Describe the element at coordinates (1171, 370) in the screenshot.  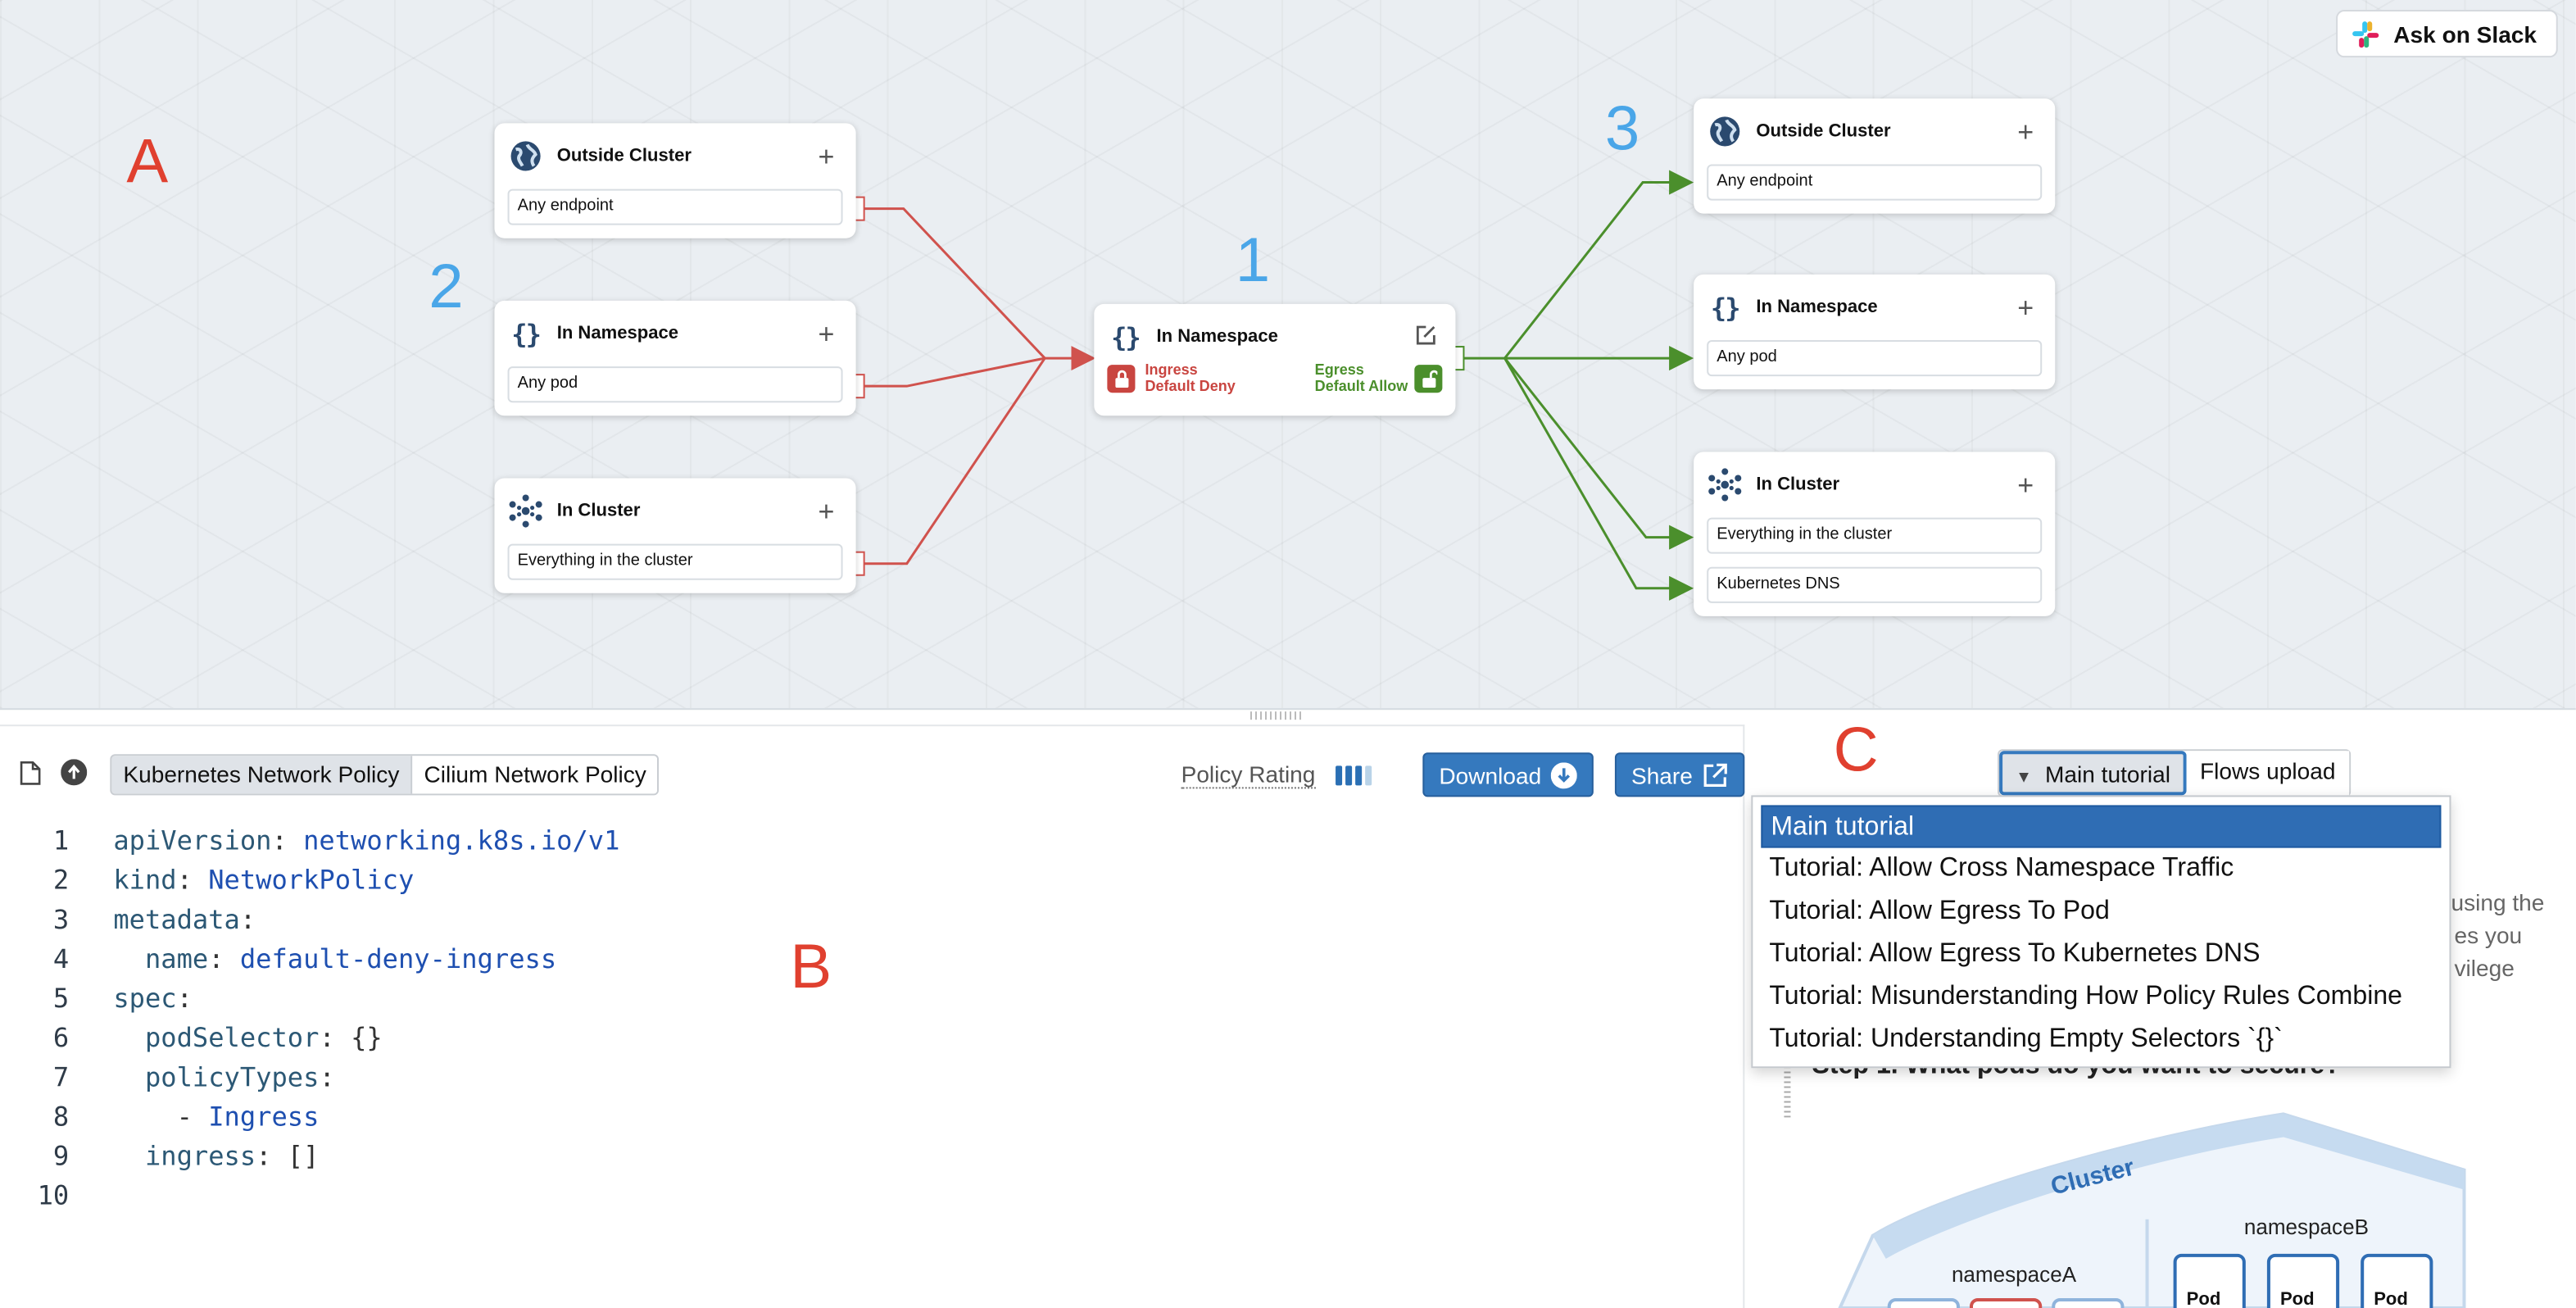
I see `ingress-label: Ingress` at that location.